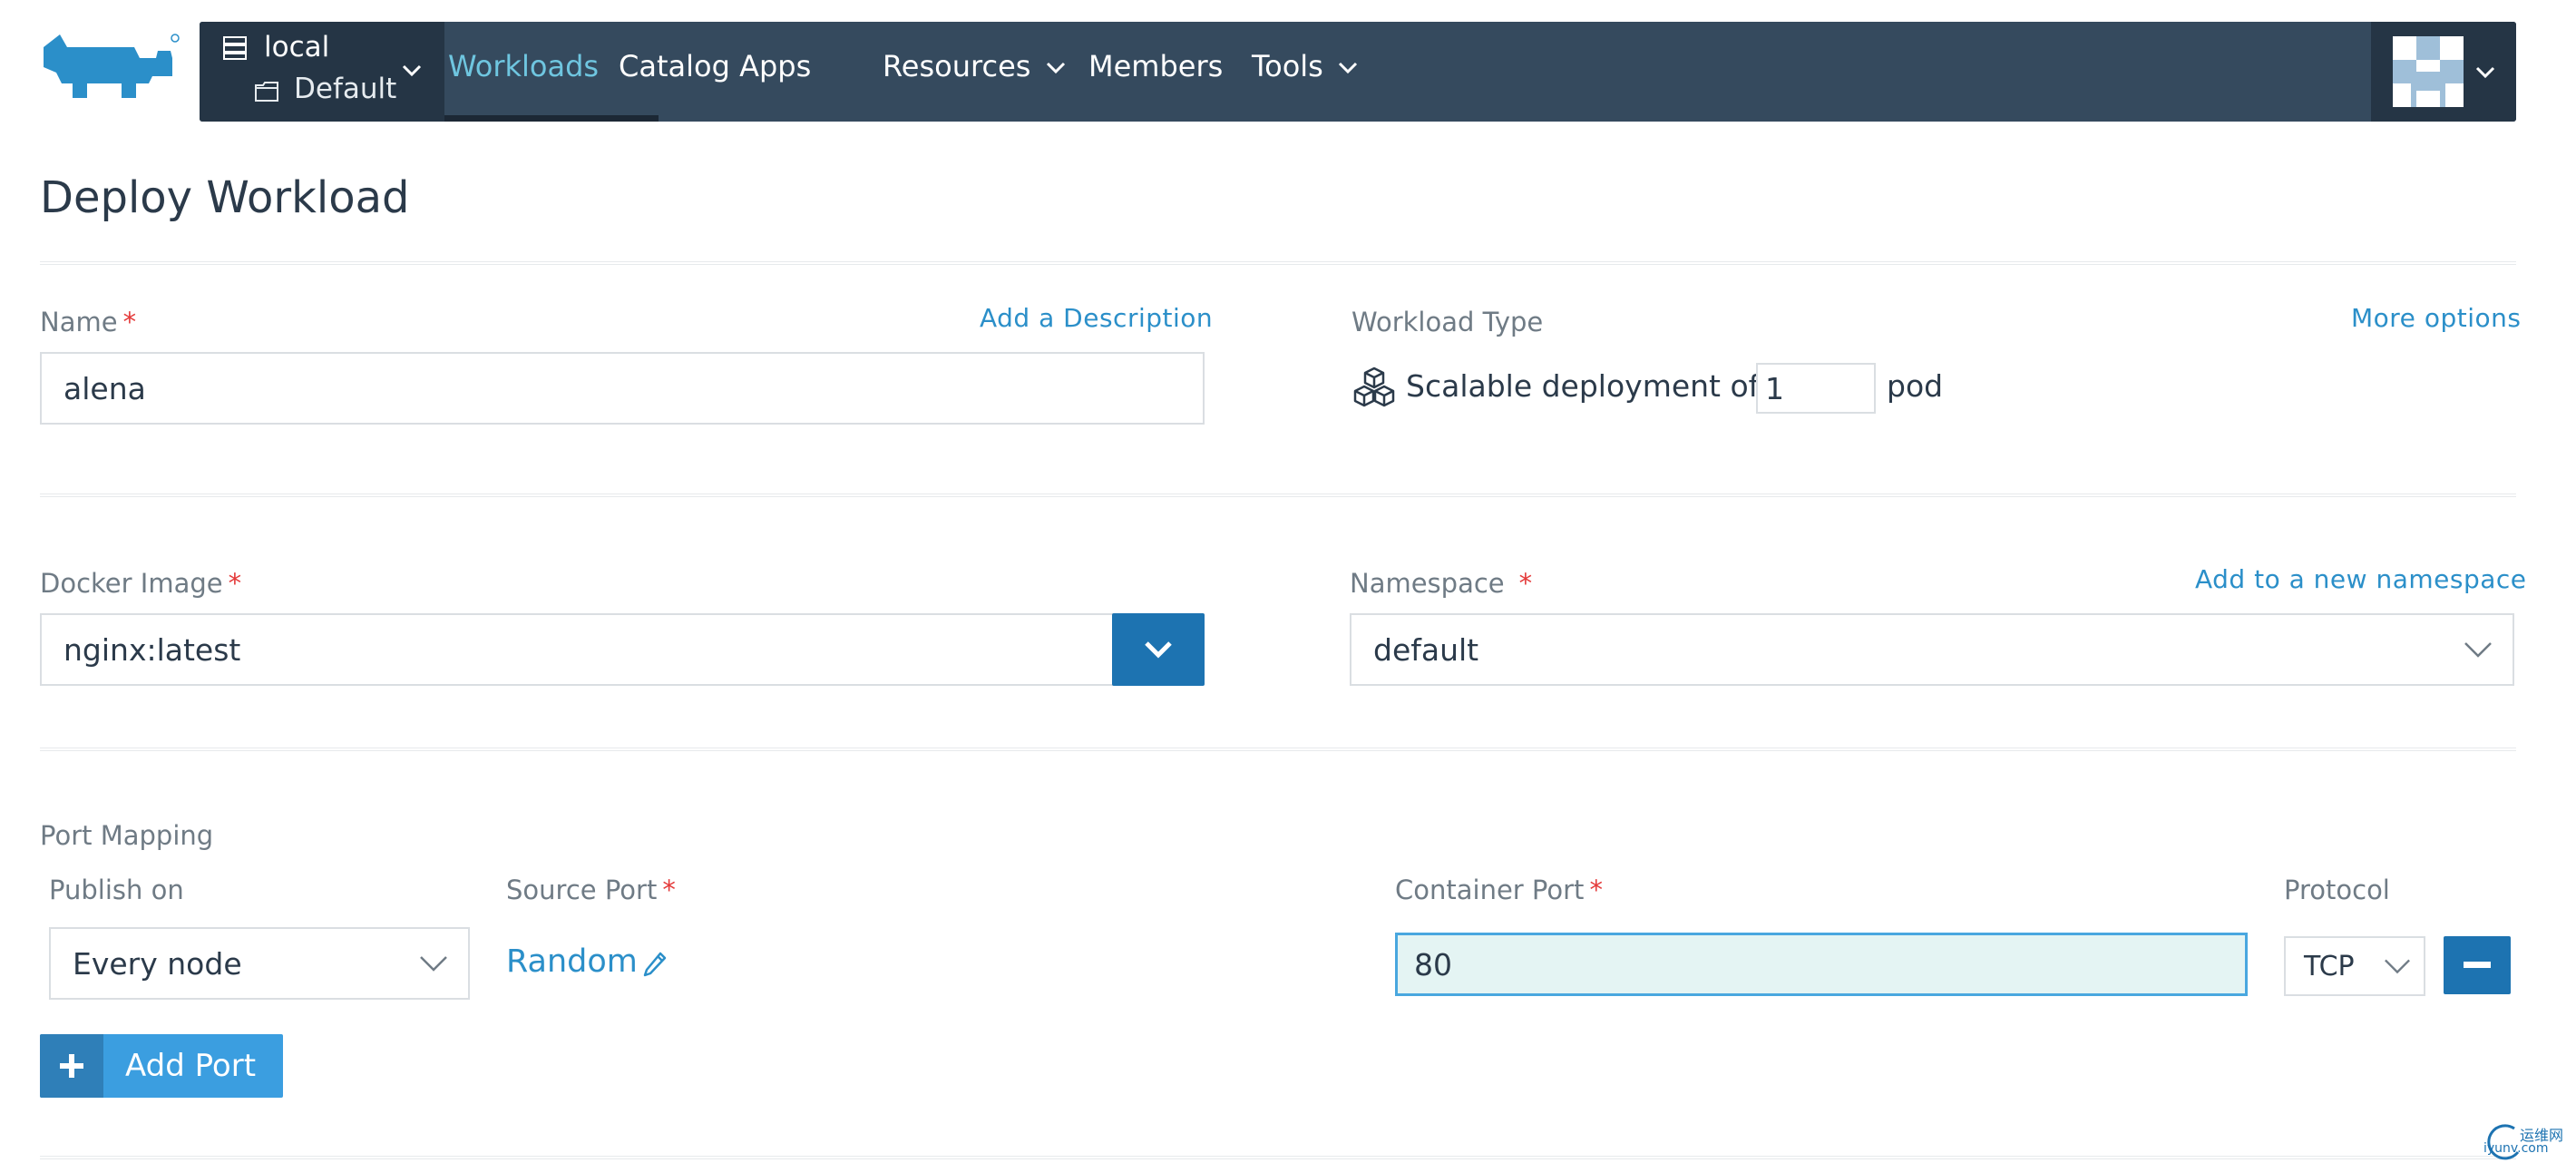 This screenshot has width=2576, height=1163. I want to click on nav-resources: Resources, so click(974, 66).